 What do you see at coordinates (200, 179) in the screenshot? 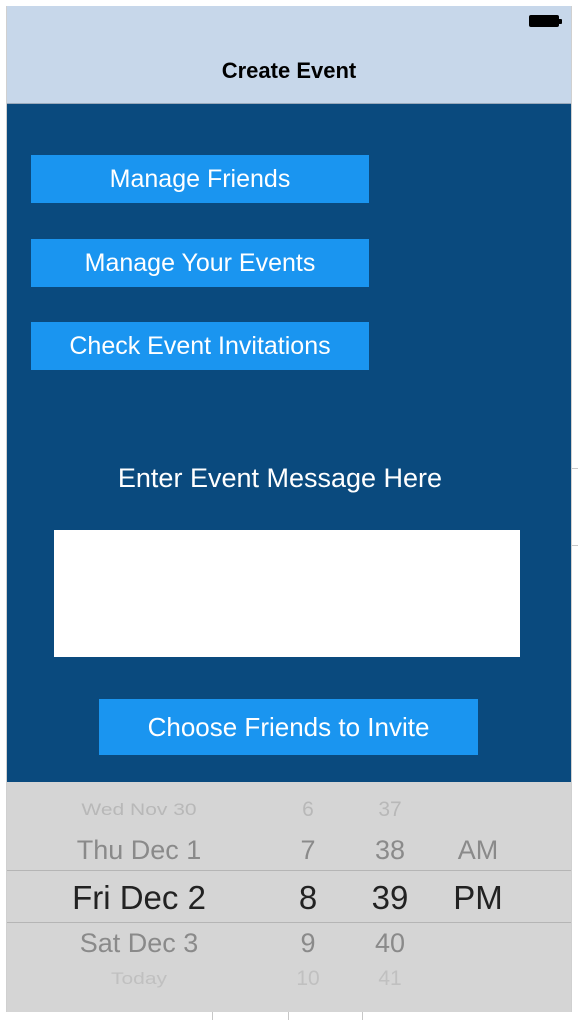
I see `manage-friends-button: Manage Friends` at bounding box center [200, 179].